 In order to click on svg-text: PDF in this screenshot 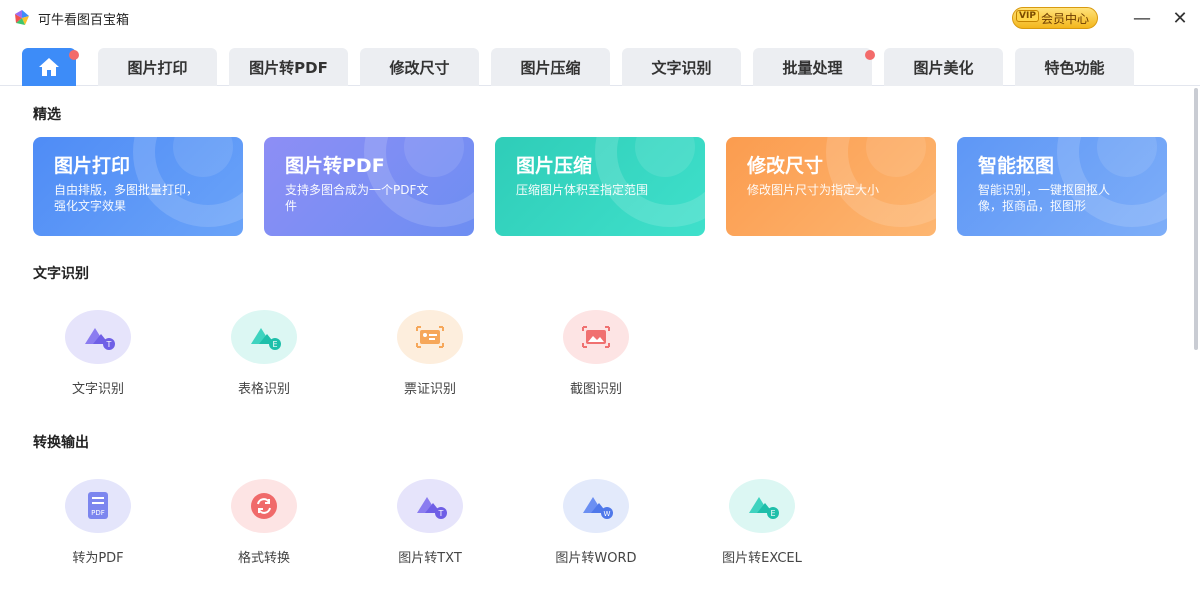, I will do `click(98, 513)`.